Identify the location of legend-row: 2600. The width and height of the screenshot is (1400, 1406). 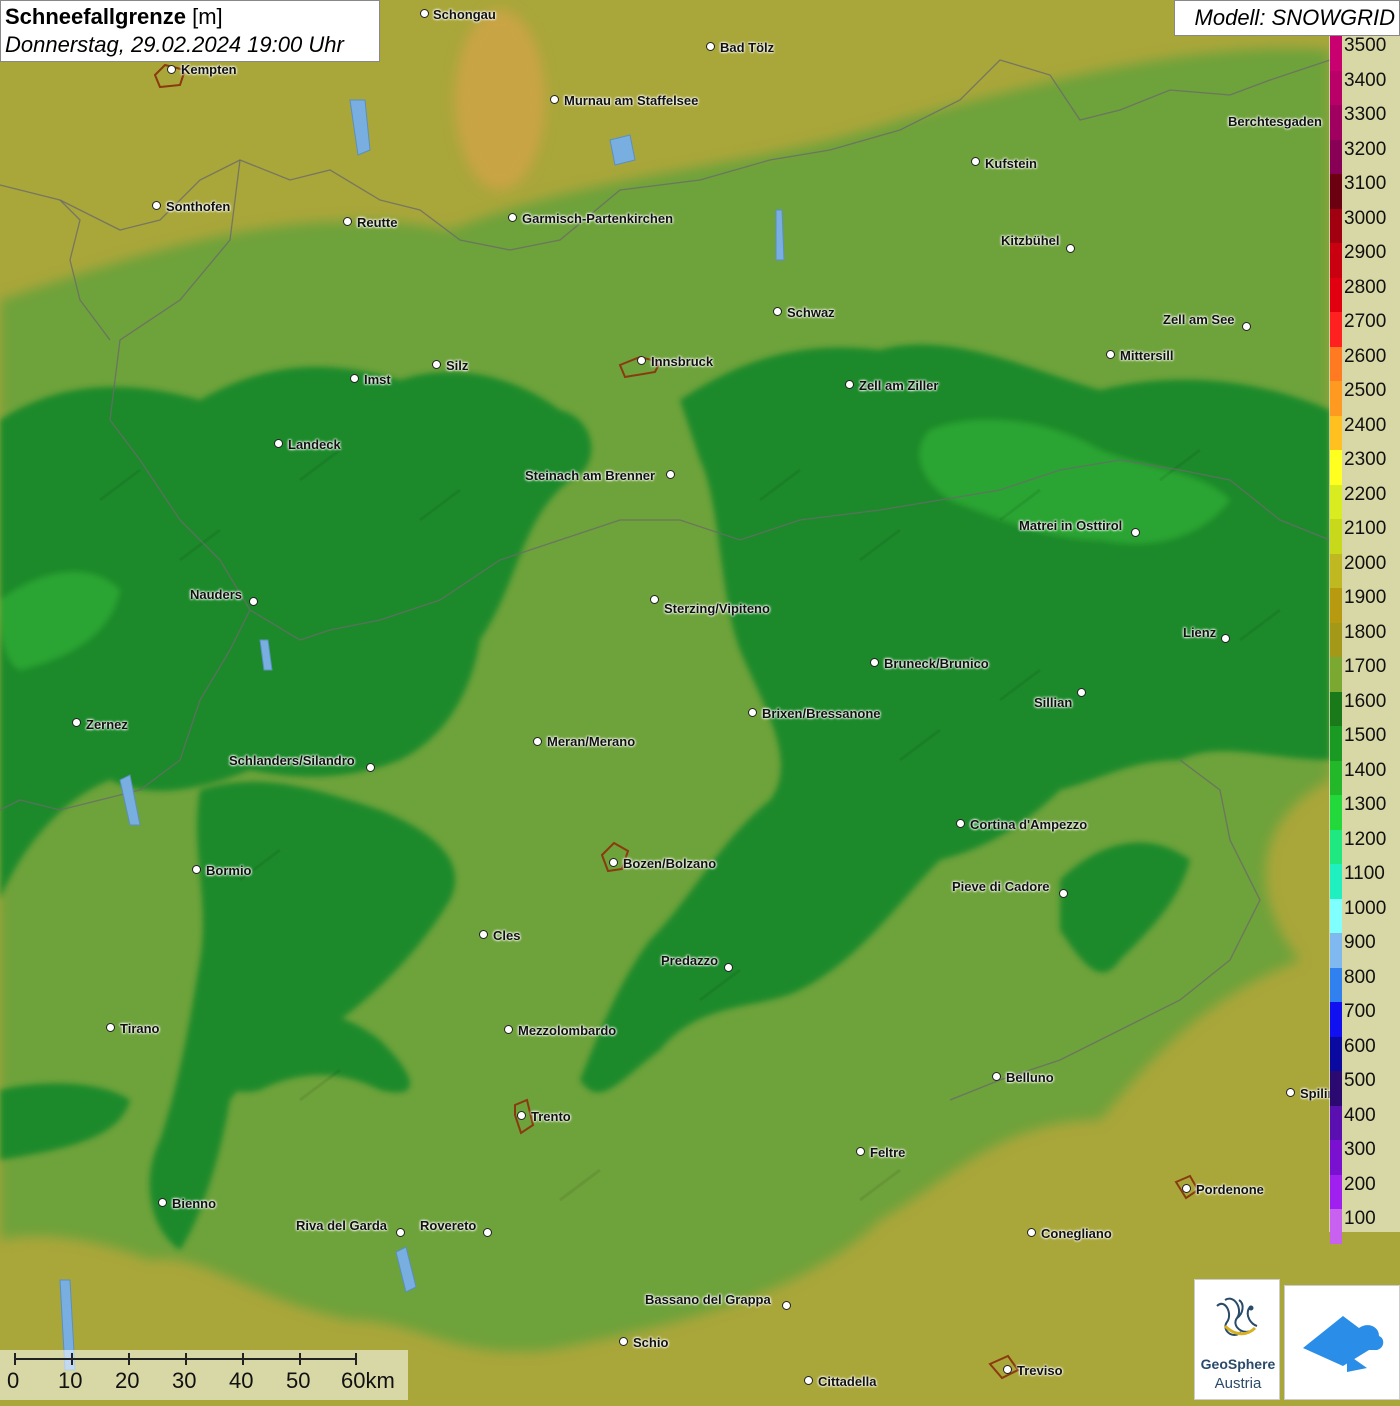
(1364, 363).